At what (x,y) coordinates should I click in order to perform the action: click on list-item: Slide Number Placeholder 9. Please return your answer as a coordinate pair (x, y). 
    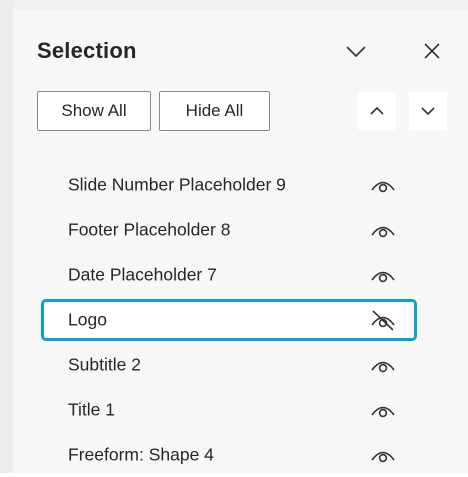
    Looking at the image, I should click on (227, 184).